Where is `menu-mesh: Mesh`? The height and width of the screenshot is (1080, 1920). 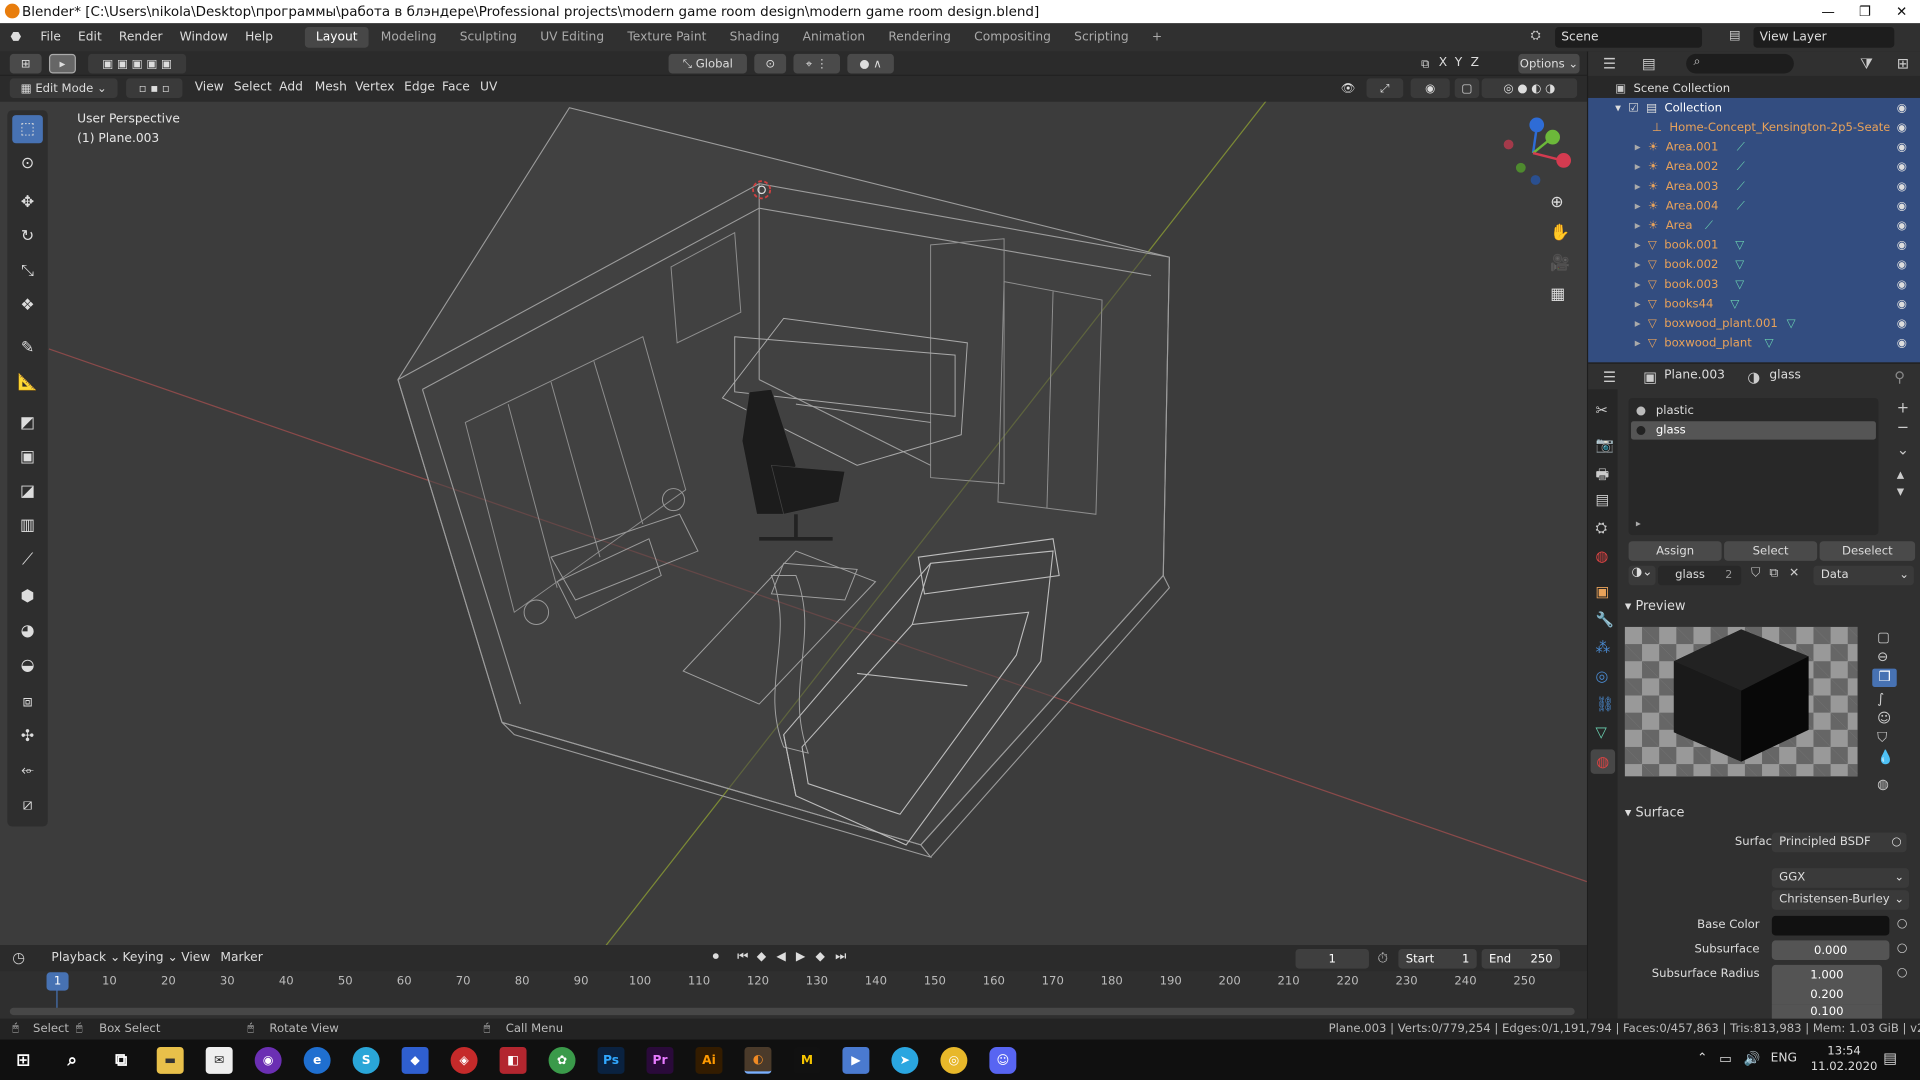 menu-mesh: Mesh is located at coordinates (331, 87).